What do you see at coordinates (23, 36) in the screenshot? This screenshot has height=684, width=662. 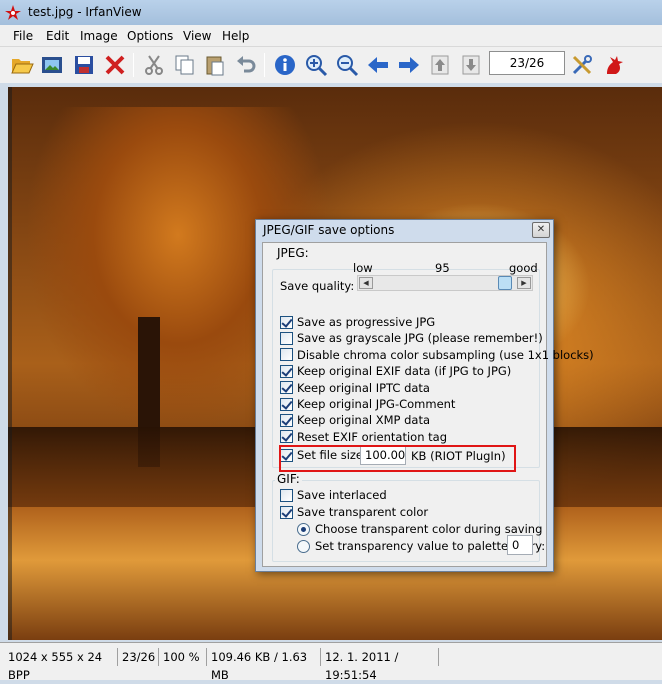 I see `menu-file: File` at bounding box center [23, 36].